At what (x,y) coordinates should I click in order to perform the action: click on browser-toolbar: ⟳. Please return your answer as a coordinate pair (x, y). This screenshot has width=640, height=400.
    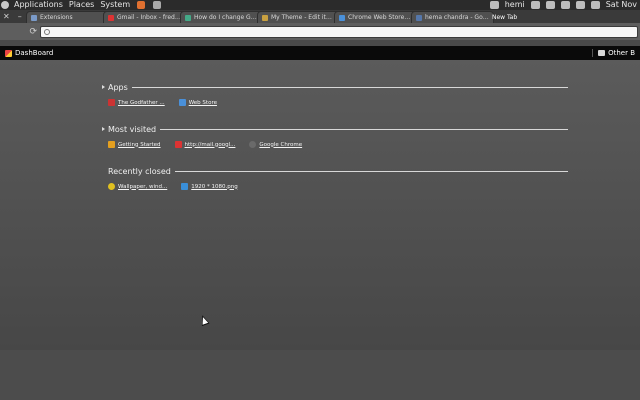
    Looking at the image, I should click on (320, 31).